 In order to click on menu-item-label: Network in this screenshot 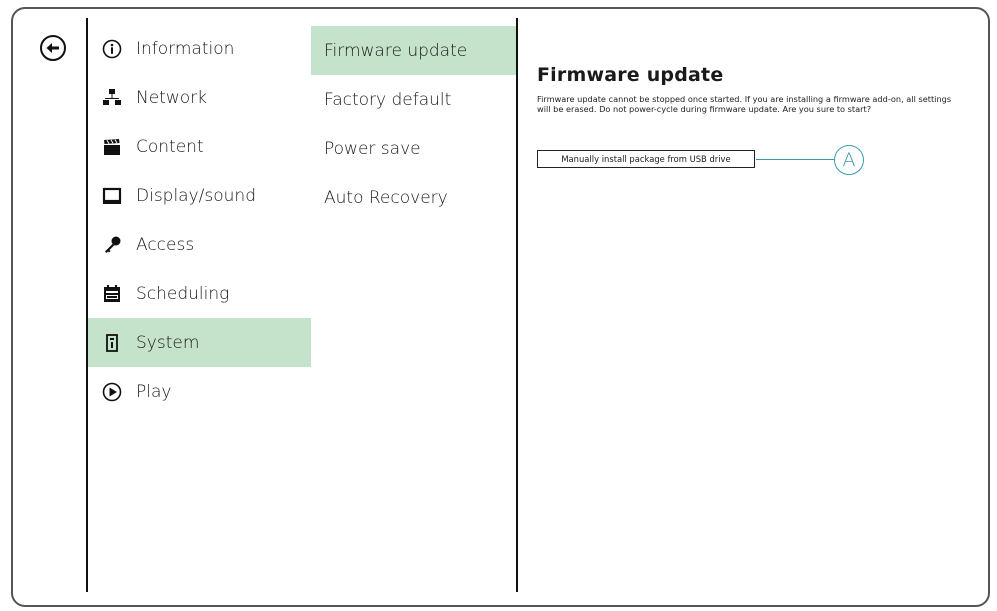, I will do `click(171, 97)`.